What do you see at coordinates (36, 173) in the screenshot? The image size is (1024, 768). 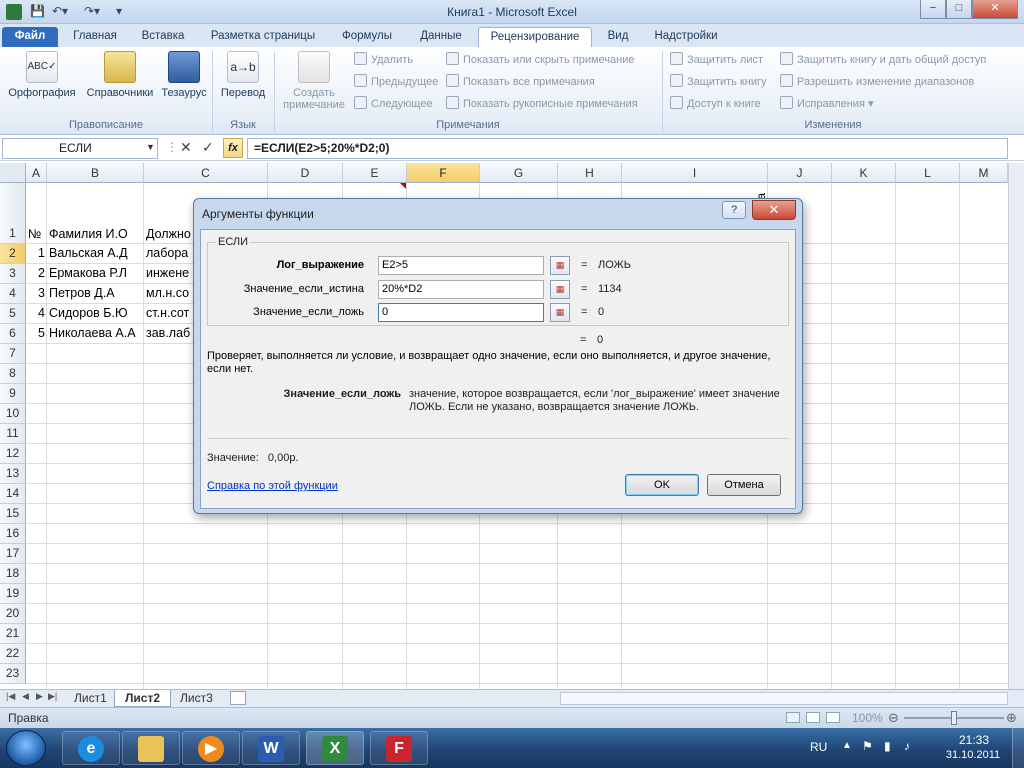 I see `column-header-a: A` at bounding box center [36, 173].